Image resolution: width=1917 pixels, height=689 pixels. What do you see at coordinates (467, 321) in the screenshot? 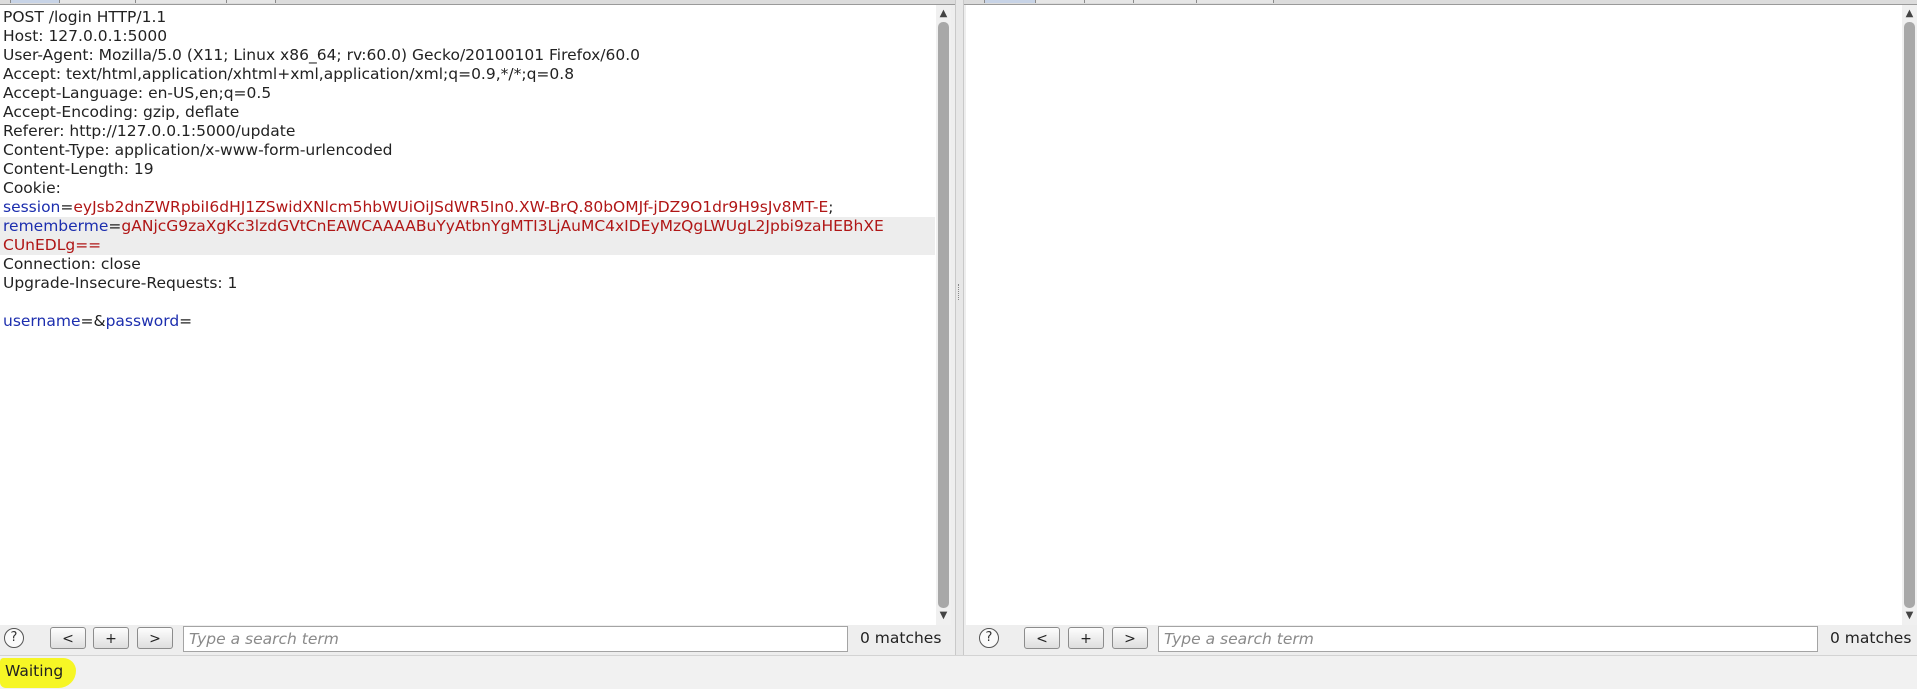
I see `request-line: username=&password=` at bounding box center [467, 321].